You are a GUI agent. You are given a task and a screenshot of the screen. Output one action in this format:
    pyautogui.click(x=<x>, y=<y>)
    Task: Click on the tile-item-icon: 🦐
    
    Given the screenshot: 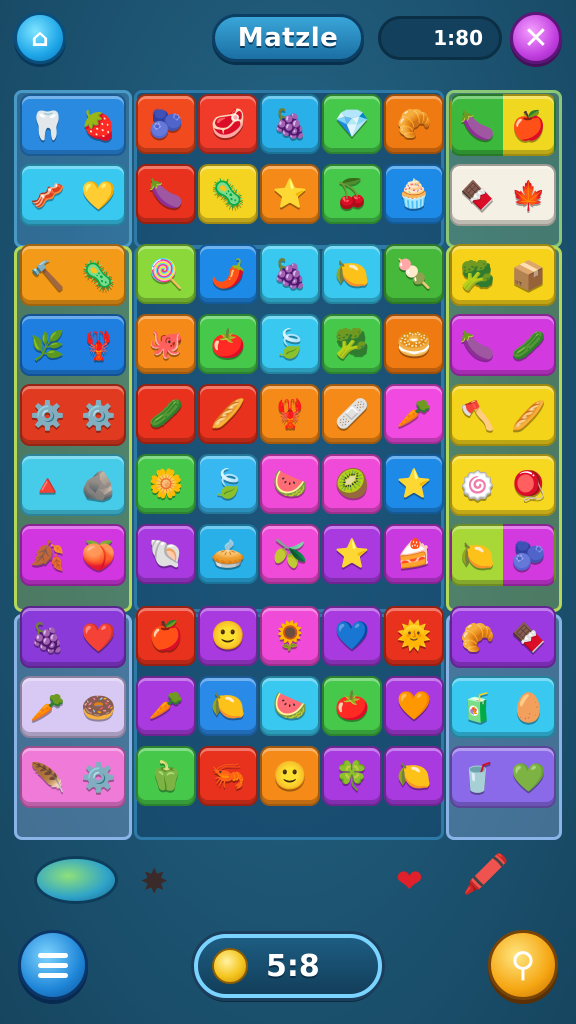 What is the action you would take?
    pyautogui.click(x=228, y=775)
    